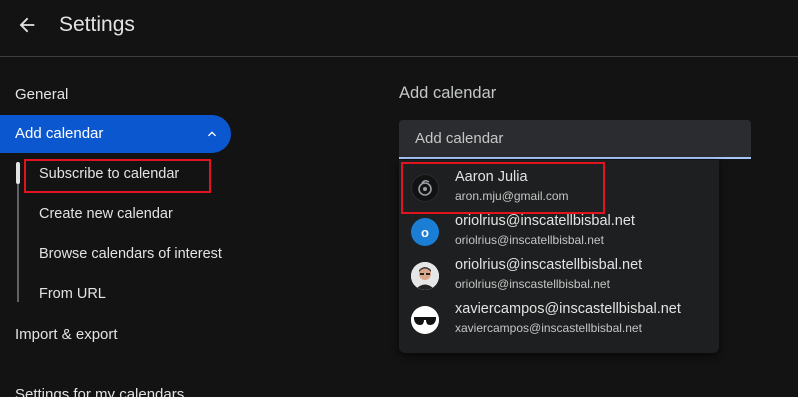  I want to click on suggestion-name: Aaron Julia, so click(491, 177).